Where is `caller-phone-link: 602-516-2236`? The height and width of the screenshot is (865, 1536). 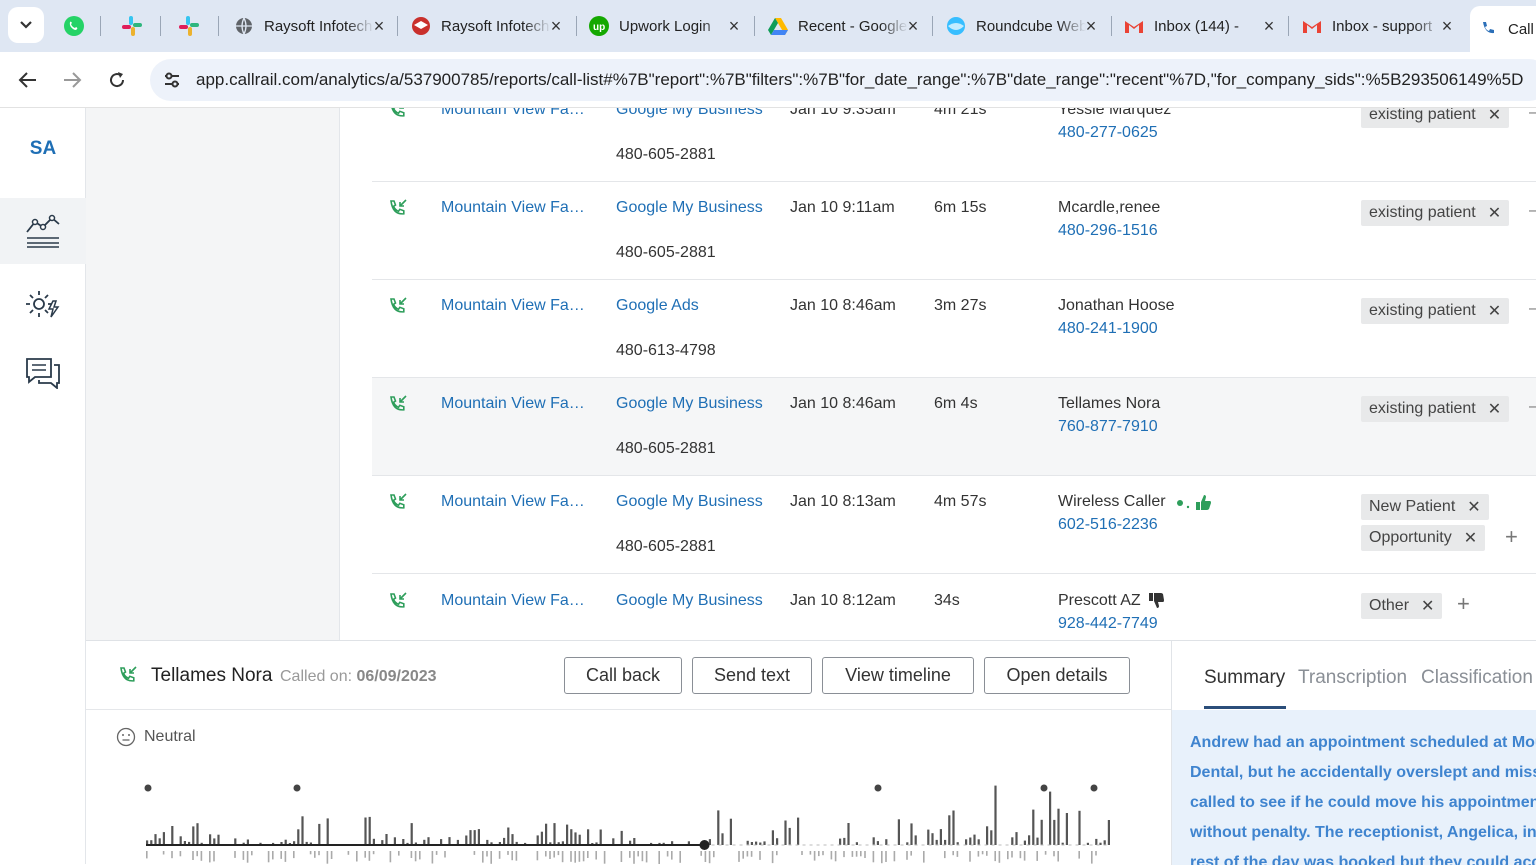 caller-phone-link: 602-516-2236 is located at coordinates (1108, 525).